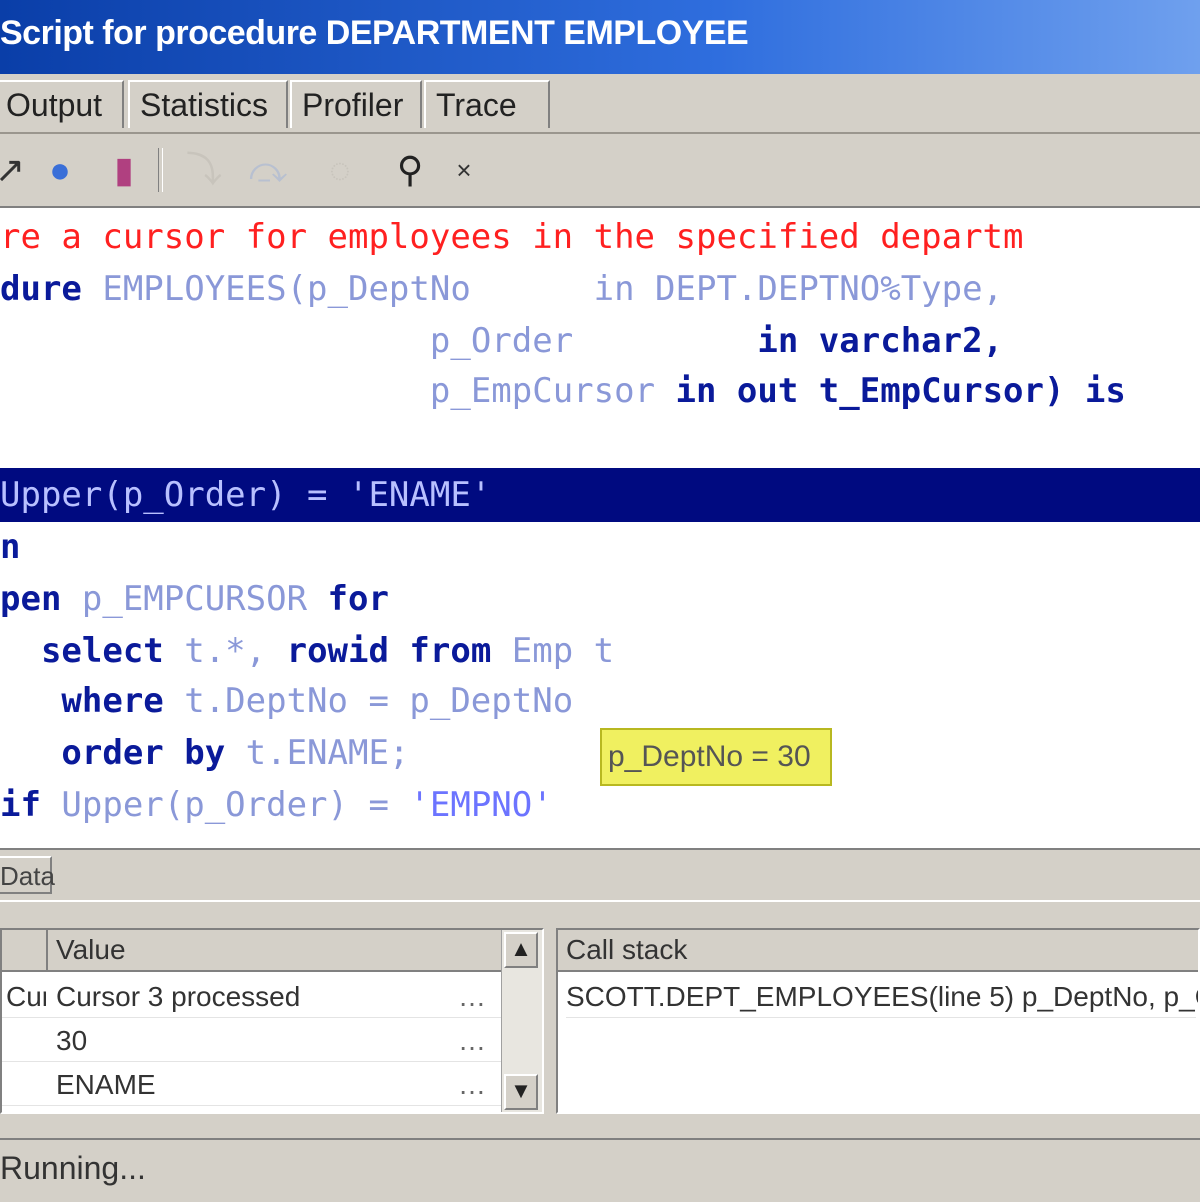 This screenshot has width=1200, height=1202. I want to click on bottom-tab-data: Data, so click(27, 875).